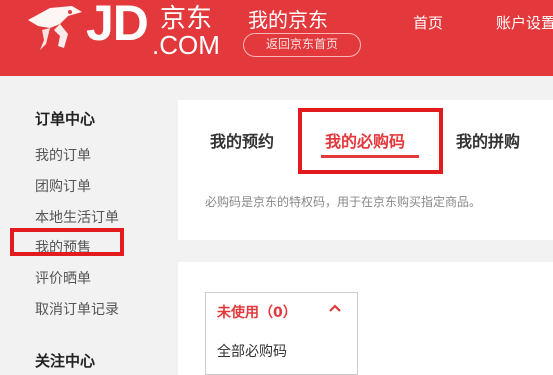 Image resolution: width=553 pixels, height=375 pixels. Describe the element at coordinates (428, 22) in the screenshot. I see `nav-home-link: 首页` at that location.